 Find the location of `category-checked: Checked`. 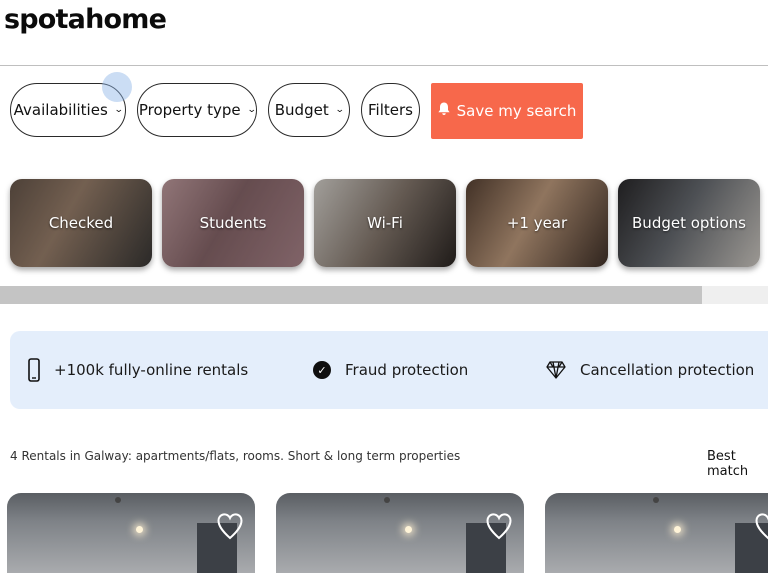

category-checked: Checked is located at coordinates (81, 223).